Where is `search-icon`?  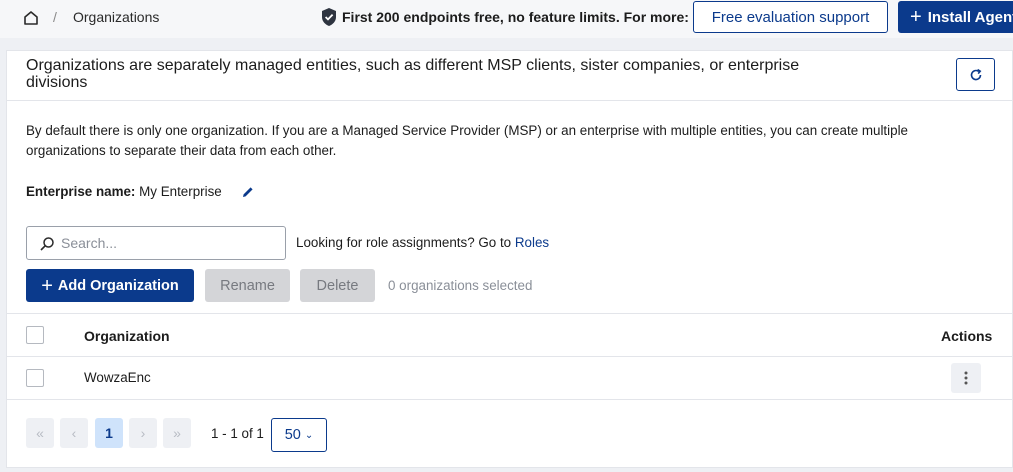 search-icon is located at coordinates (47, 244).